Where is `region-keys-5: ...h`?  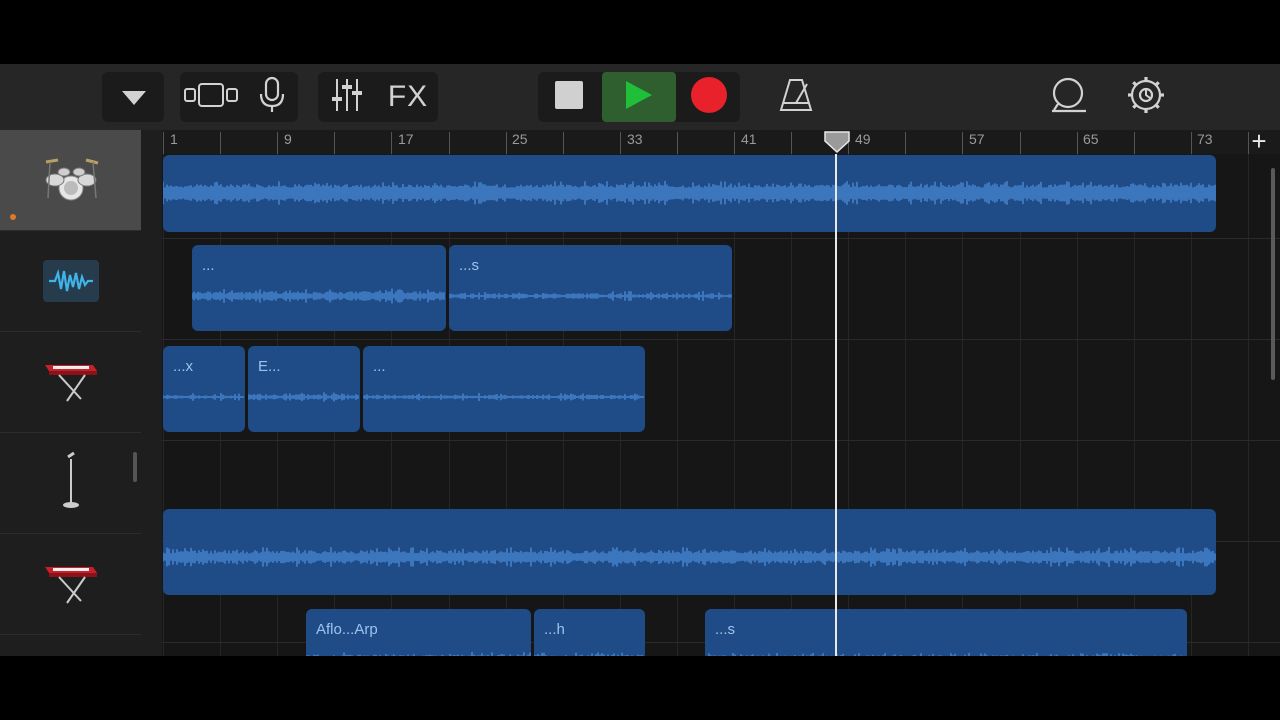 region-keys-5: ...h is located at coordinates (589, 632).